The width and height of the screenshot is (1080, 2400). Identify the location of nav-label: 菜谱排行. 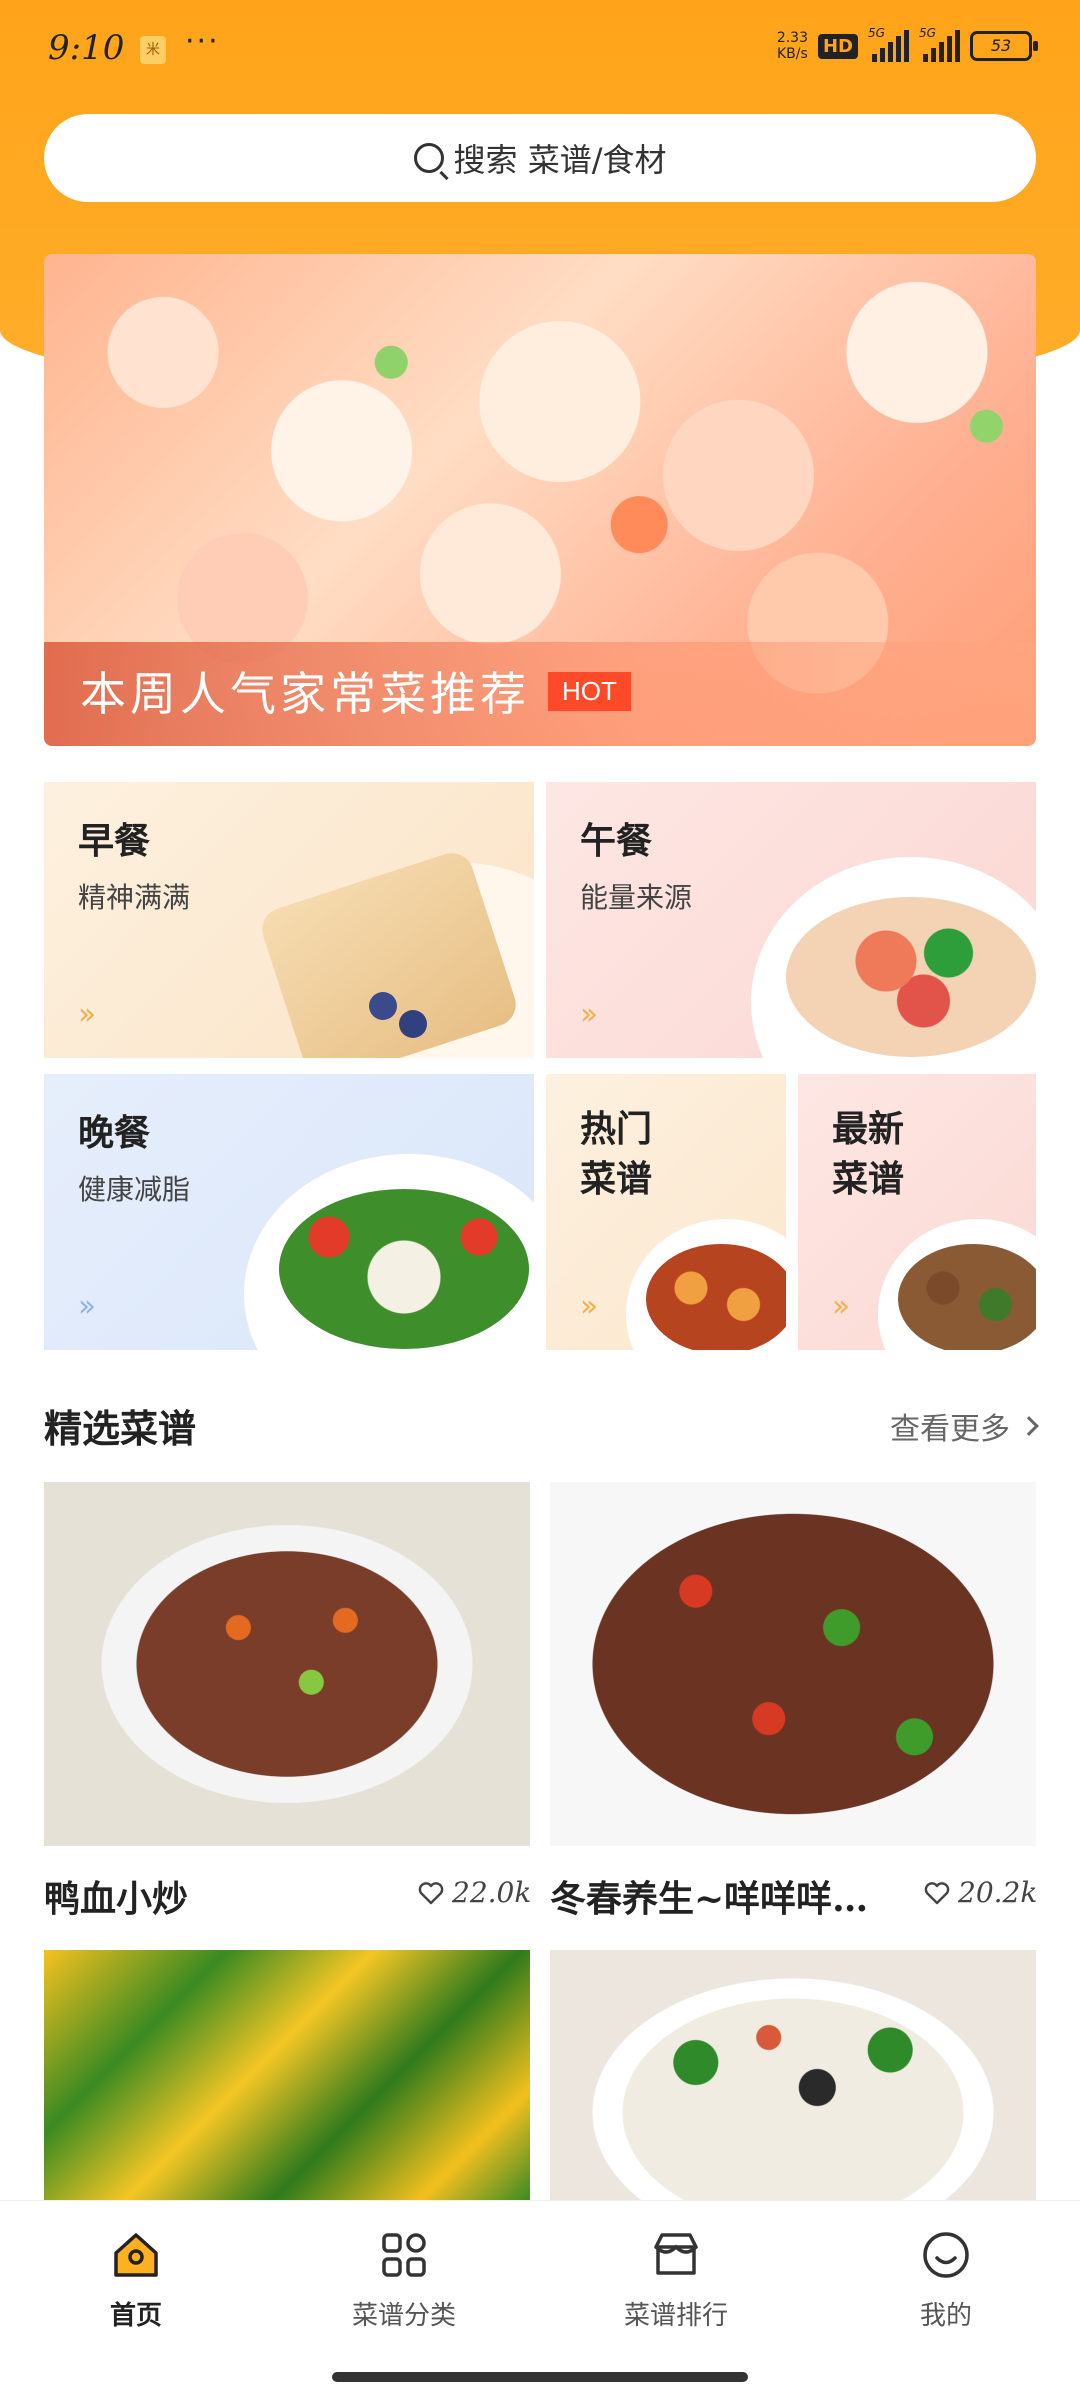
(675, 2316).